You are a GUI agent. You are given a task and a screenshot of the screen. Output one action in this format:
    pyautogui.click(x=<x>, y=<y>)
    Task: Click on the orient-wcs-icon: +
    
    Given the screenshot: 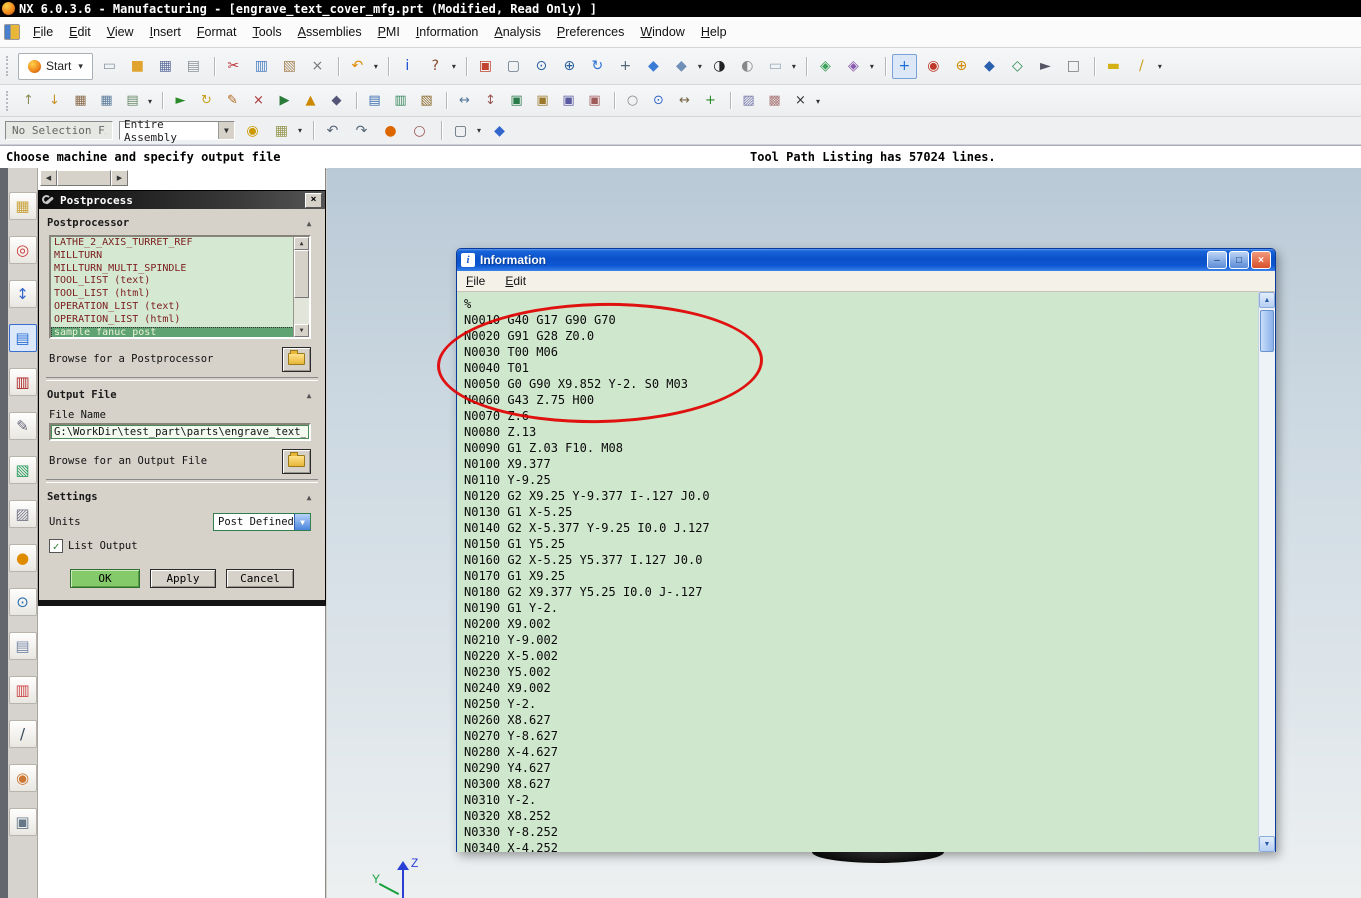 What is the action you would take?
    pyautogui.click(x=900, y=66)
    